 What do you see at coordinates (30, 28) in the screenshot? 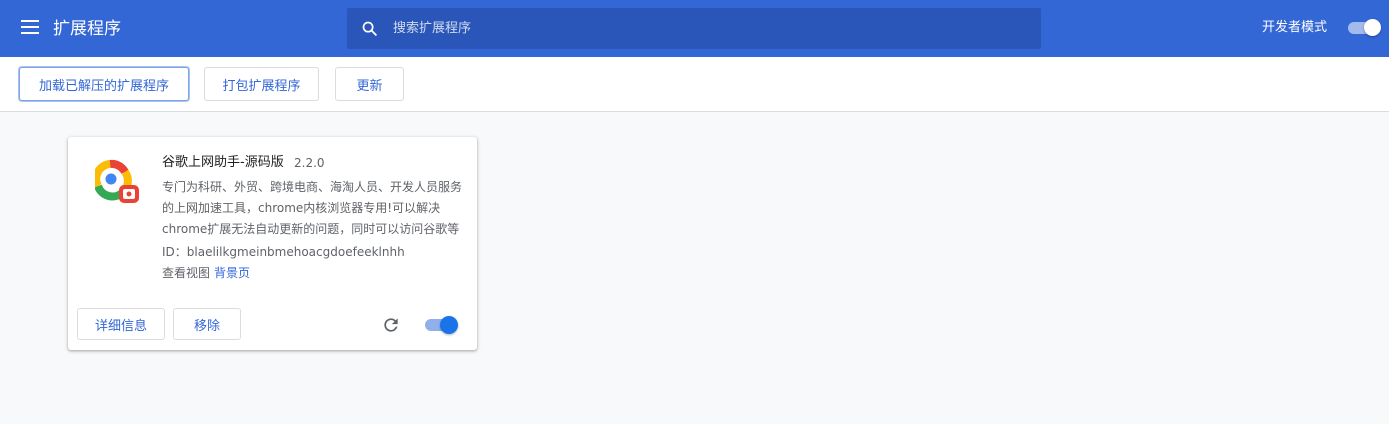
I see `menu-icon` at bounding box center [30, 28].